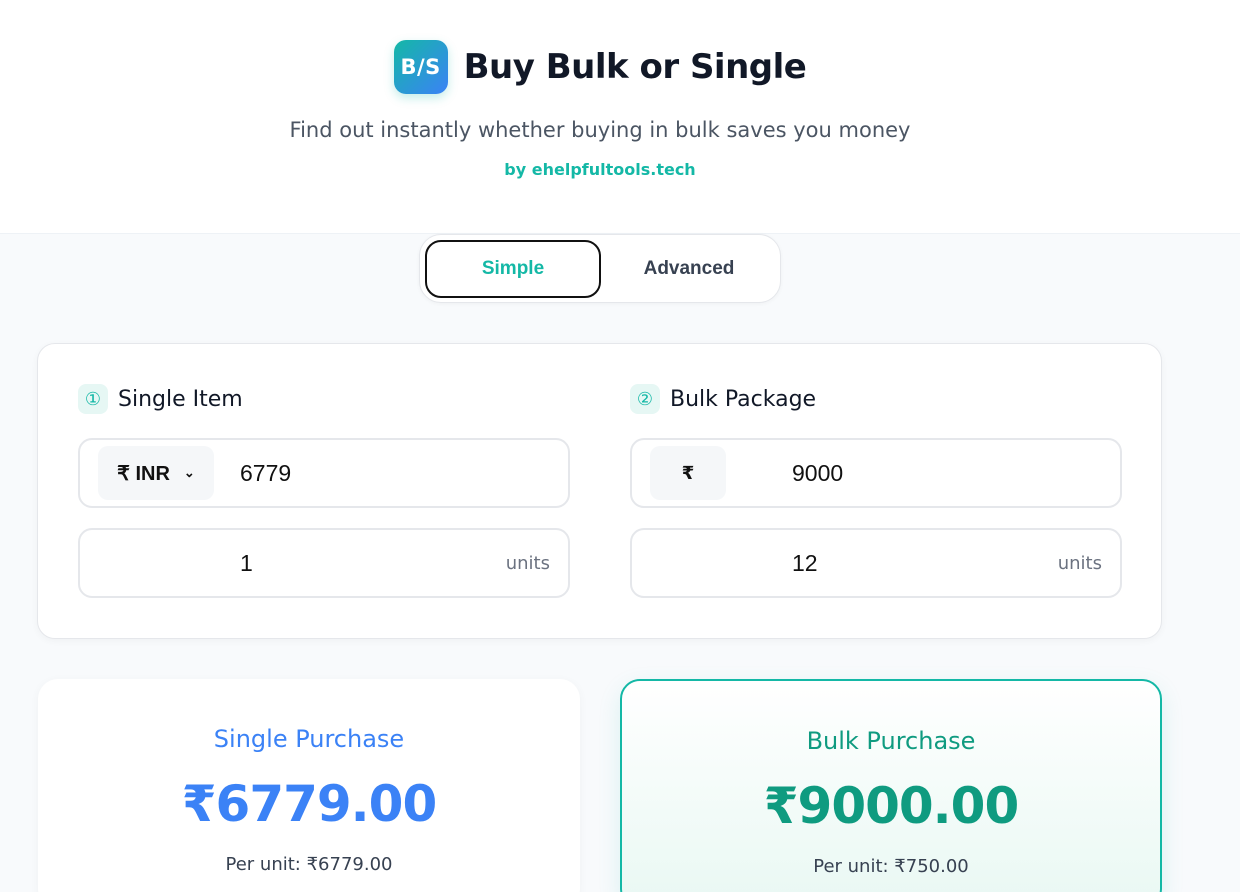  What do you see at coordinates (743, 399) in the screenshot?
I see `bulk-package-title: Bulk Package` at bounding box center [743, 399].